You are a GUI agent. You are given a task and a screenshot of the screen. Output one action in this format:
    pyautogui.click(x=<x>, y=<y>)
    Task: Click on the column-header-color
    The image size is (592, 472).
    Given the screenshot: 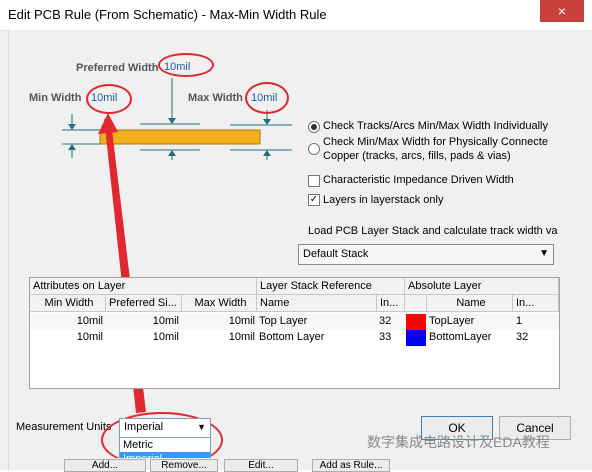 What is the action you would take?
    pyautogui.click(x=416, y=303)
    